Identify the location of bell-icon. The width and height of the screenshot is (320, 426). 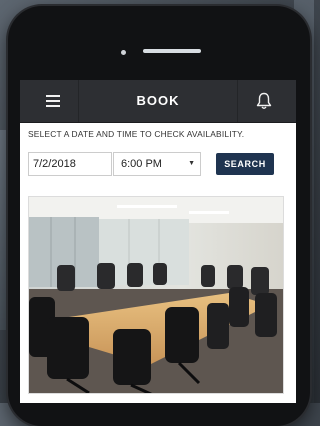
(264, 100).